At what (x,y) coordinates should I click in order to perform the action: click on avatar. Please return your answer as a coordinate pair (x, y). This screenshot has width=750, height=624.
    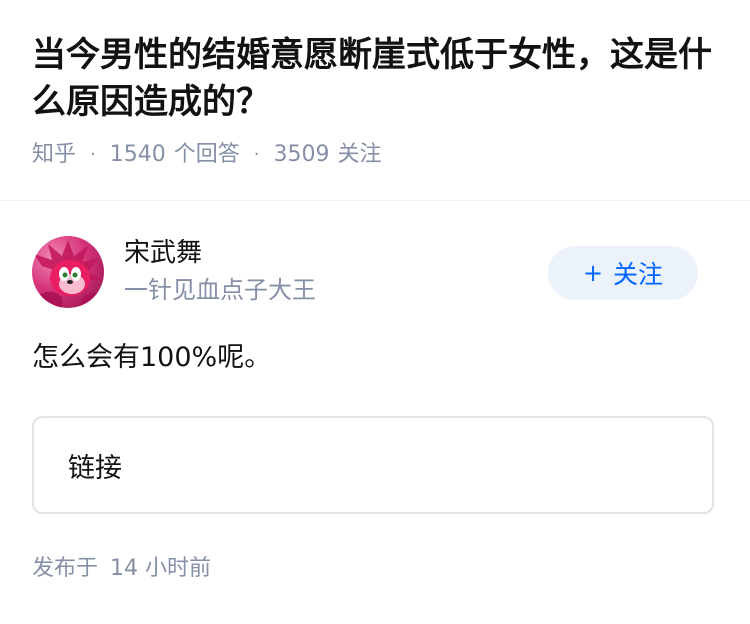
    Looking at the image, I should click on (68, 272).